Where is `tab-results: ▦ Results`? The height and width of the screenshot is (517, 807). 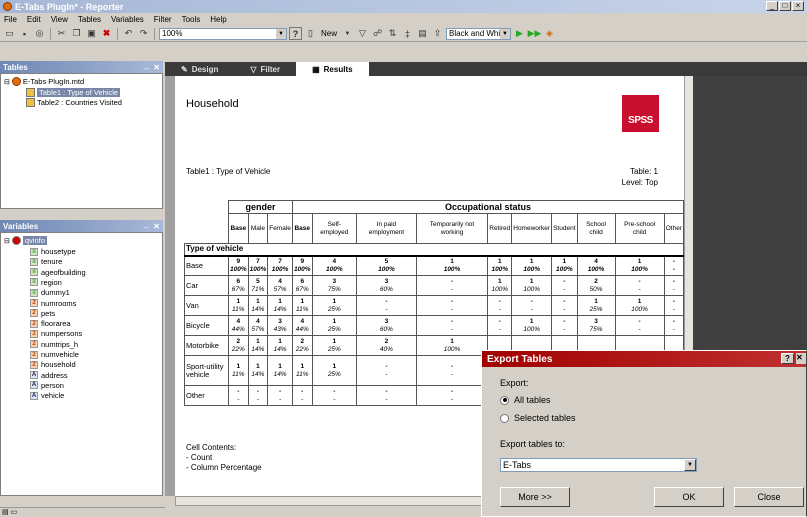 tab-results: ▦ Results is located at coordinates (332, 69).